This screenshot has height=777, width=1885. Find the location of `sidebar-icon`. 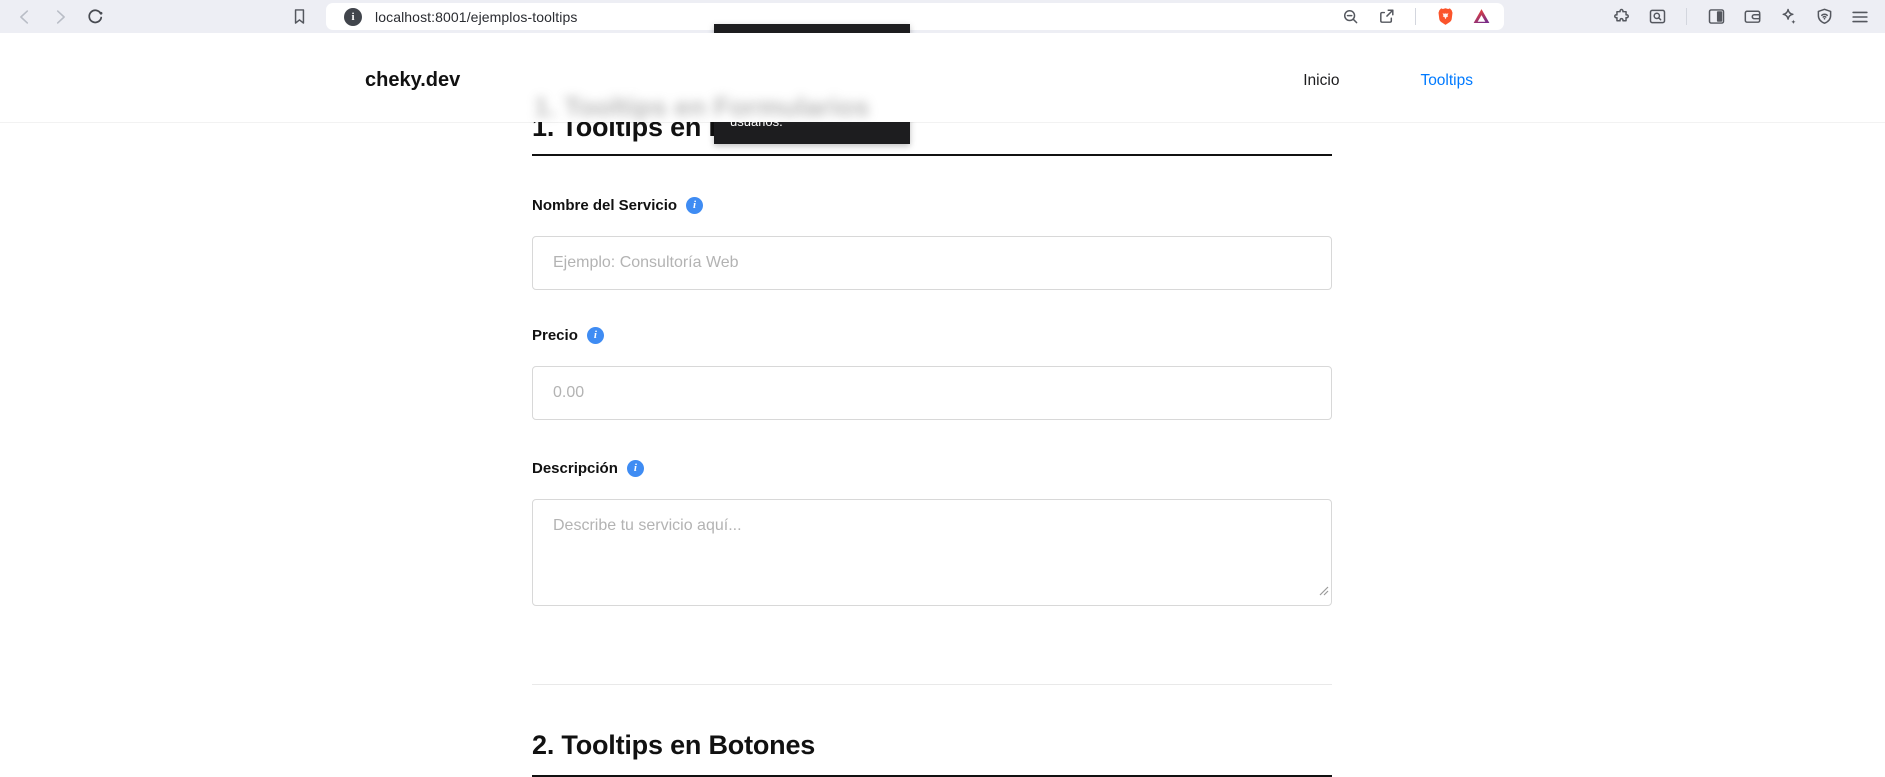

sidebar-icon is located at coordinates (1716, 16).